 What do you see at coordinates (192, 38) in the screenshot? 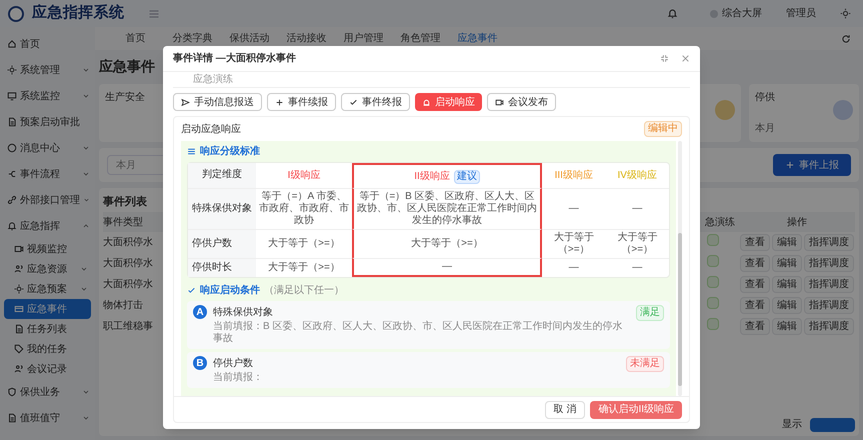
I see `nav-tab: 分类字典` at bounding box center [192, 38].